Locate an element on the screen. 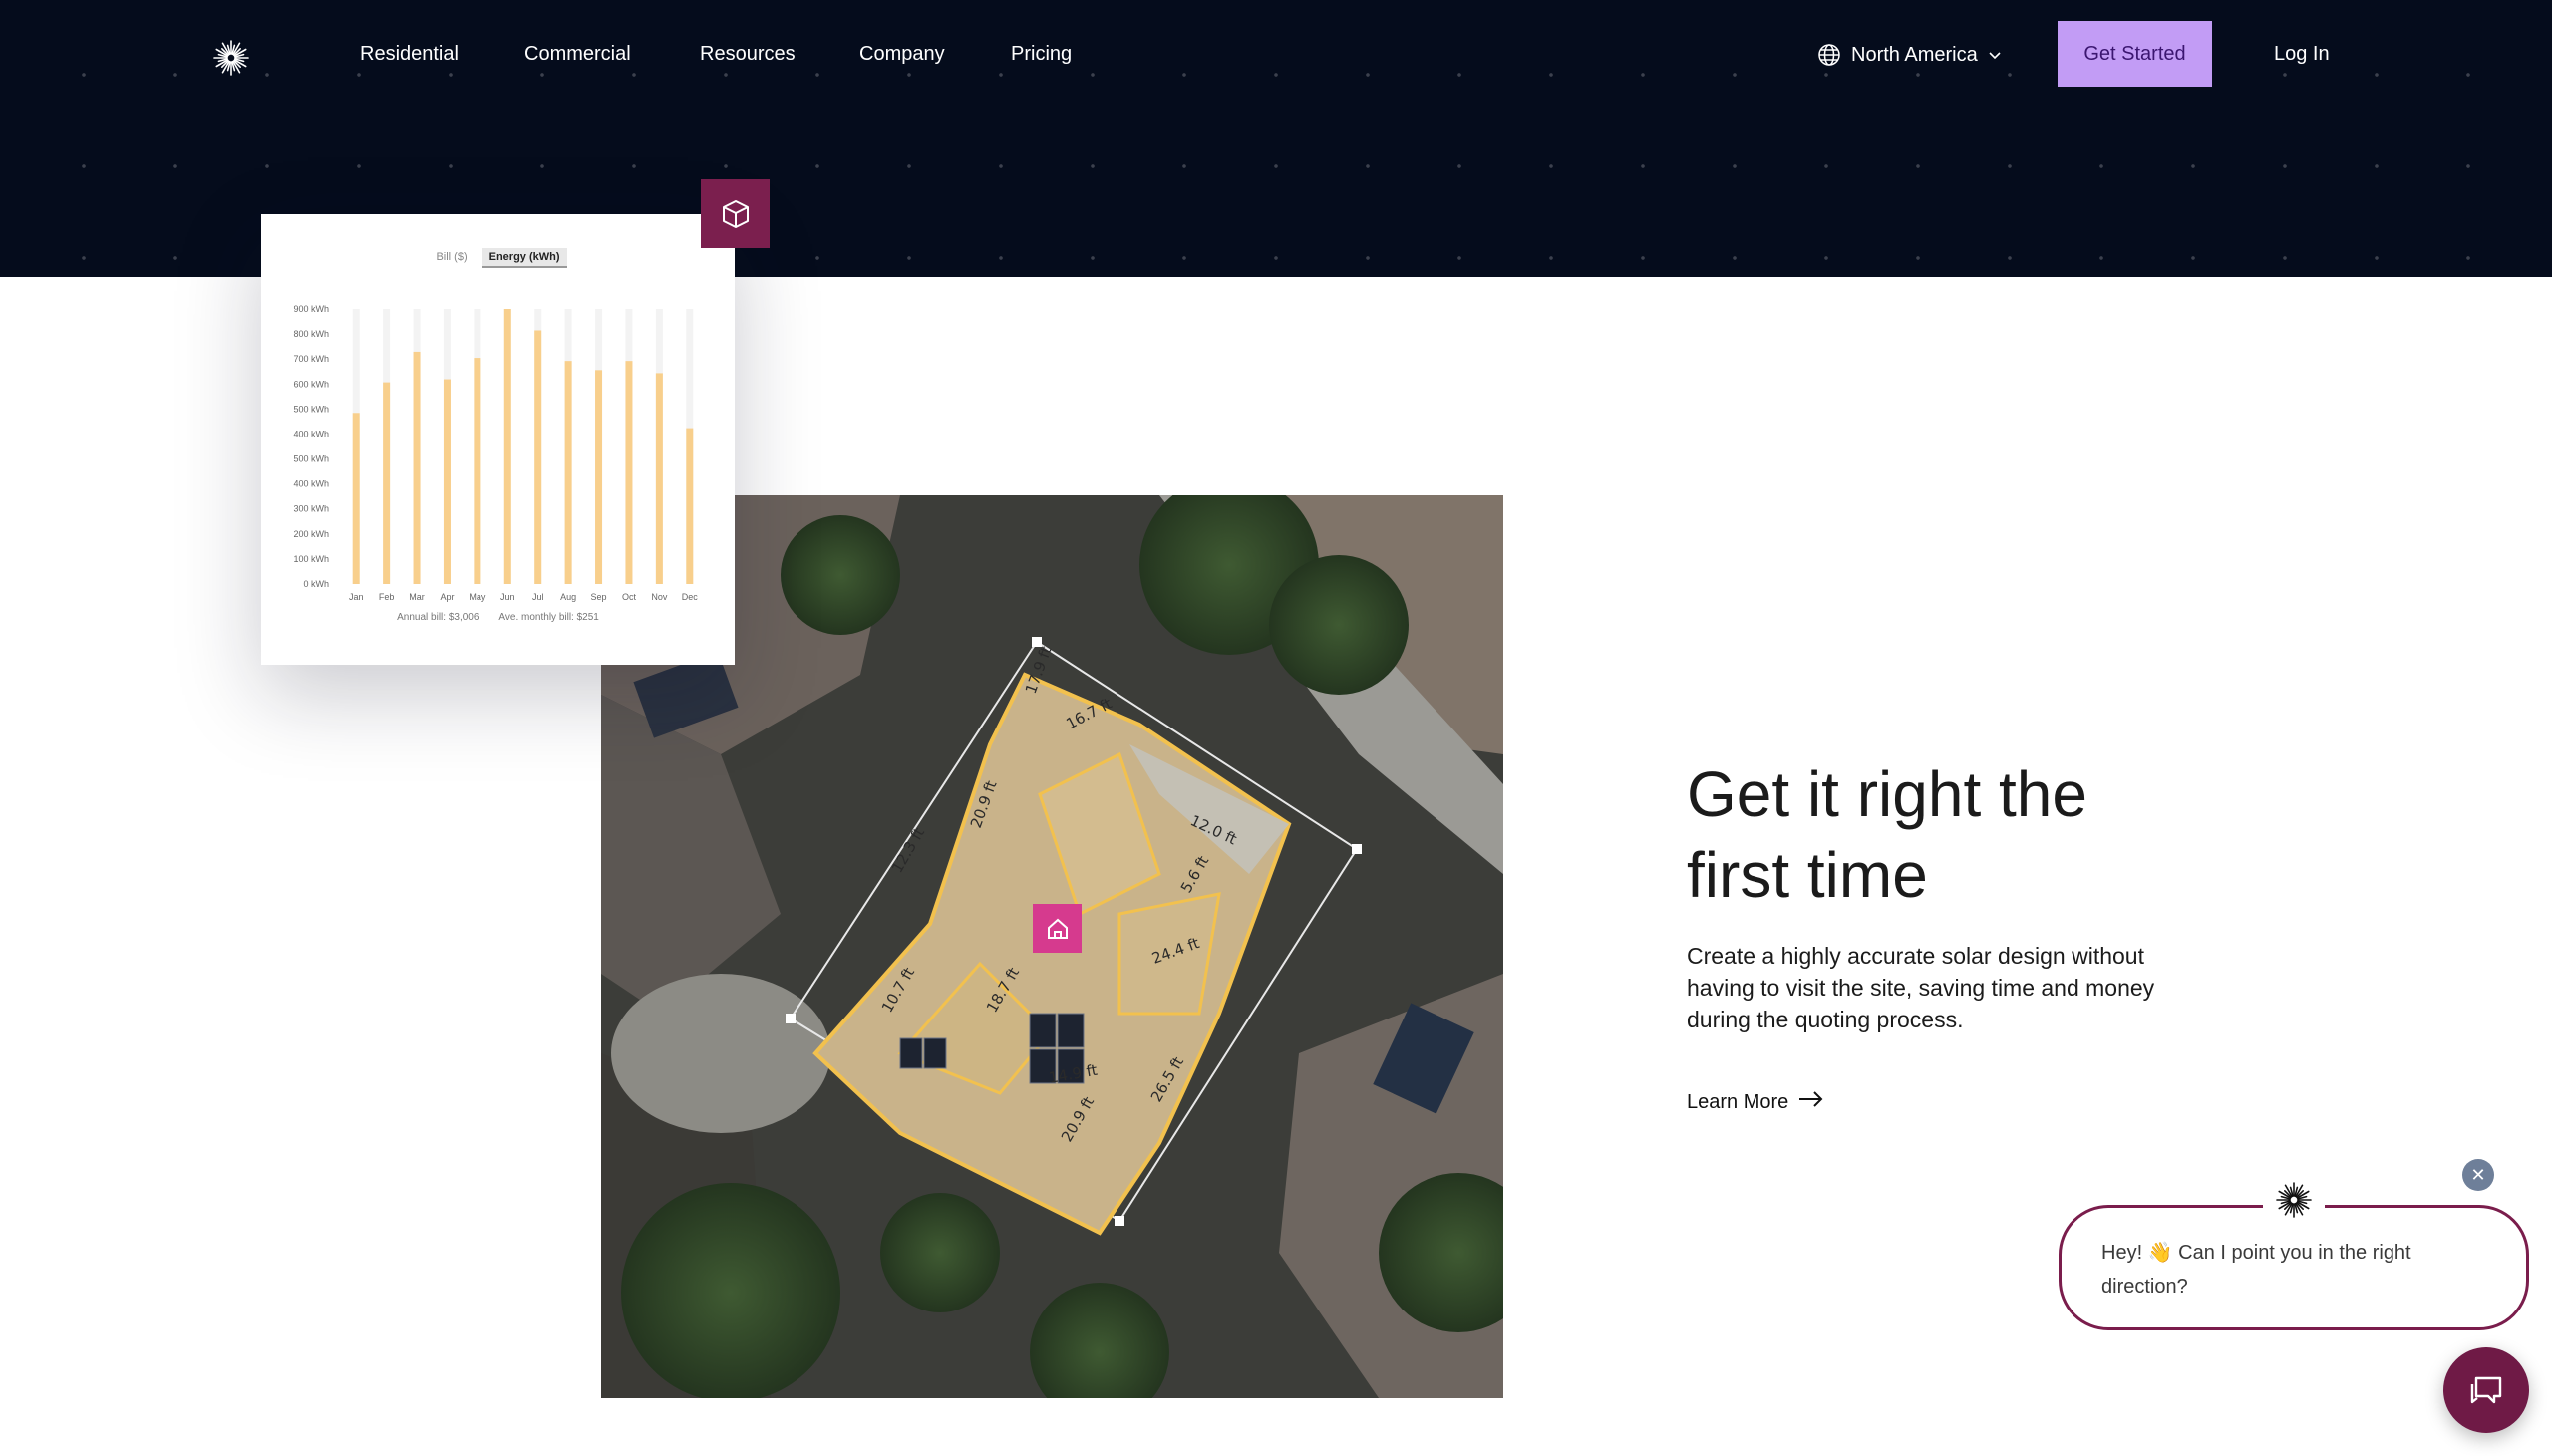 The height and width of the screenshot is (1456, 2552). chart-toggle: Bill ($) Energy (kWh) is located at coordinates (498, 258).